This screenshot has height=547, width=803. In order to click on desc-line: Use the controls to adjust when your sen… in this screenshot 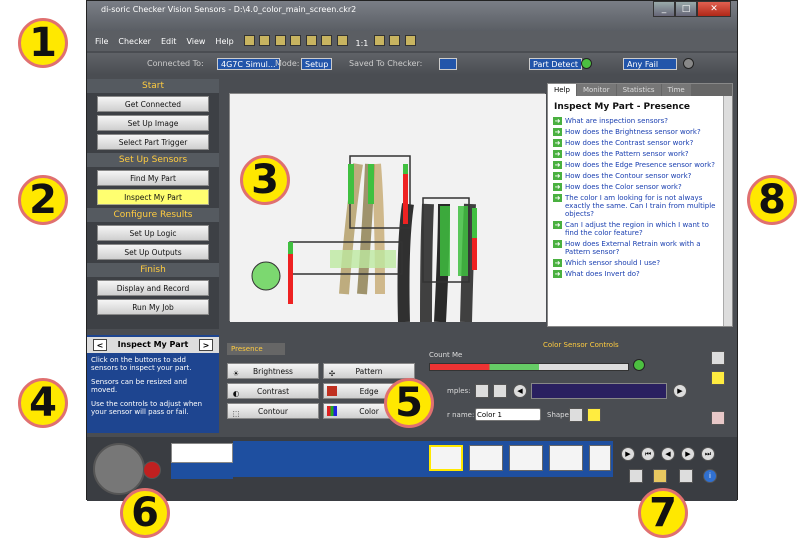, I will do `click(147, 408)`.